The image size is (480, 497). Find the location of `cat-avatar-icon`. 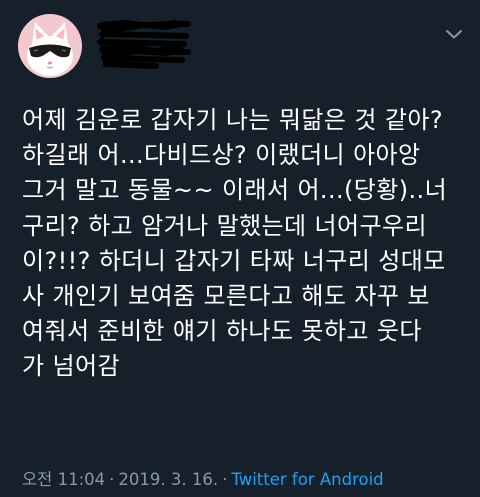

cat-avatar-icon is located at coordinates (50, 49).